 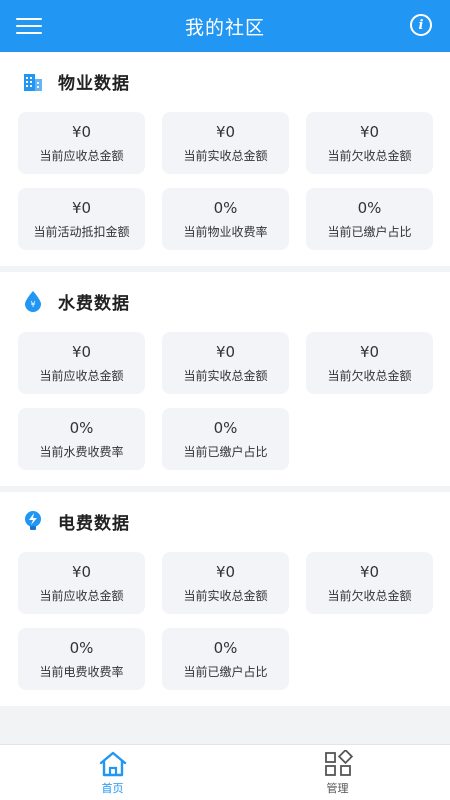 What do you see at coordinates (94, 523) in the screenshot?
I see `section-title: 电费数据` at bounding box center [94, 523].